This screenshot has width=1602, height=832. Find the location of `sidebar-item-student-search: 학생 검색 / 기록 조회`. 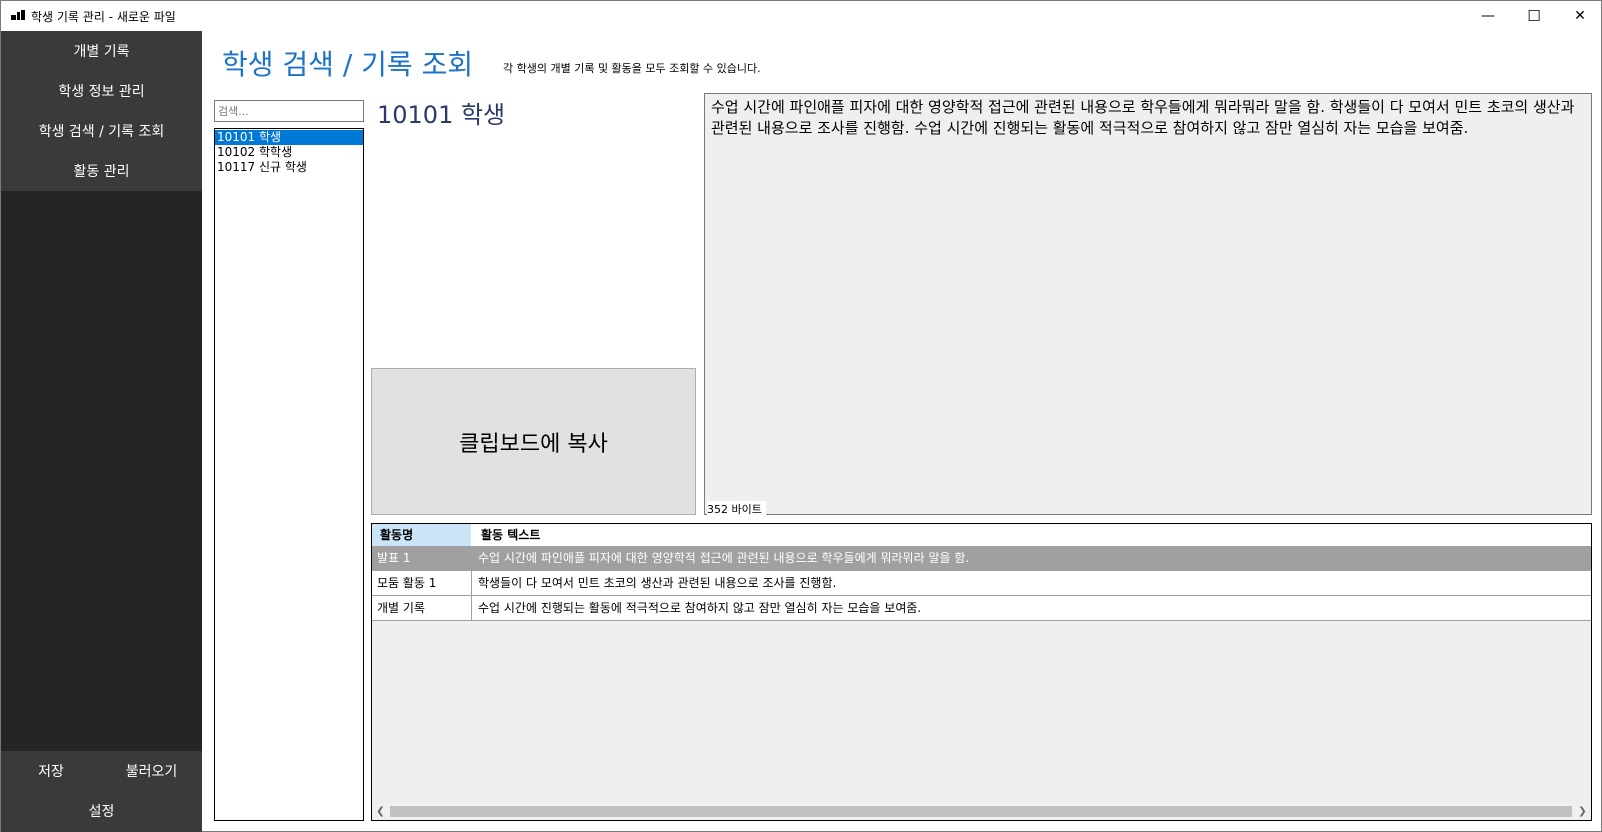

sidebar-item-student-search: 학생 검색 / 기록 조회 is located at coordinates (101, 131).